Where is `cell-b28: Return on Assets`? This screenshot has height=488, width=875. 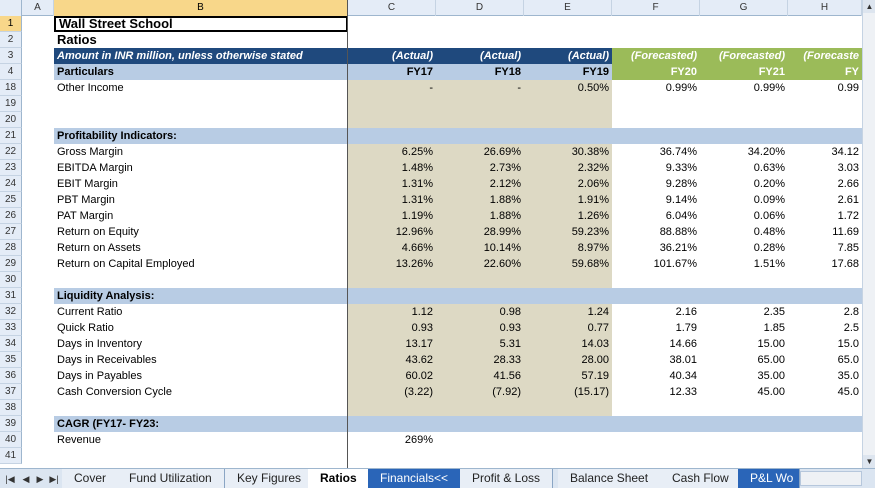 cell-b28: Return on Assets is located at coordinates (201, 248).